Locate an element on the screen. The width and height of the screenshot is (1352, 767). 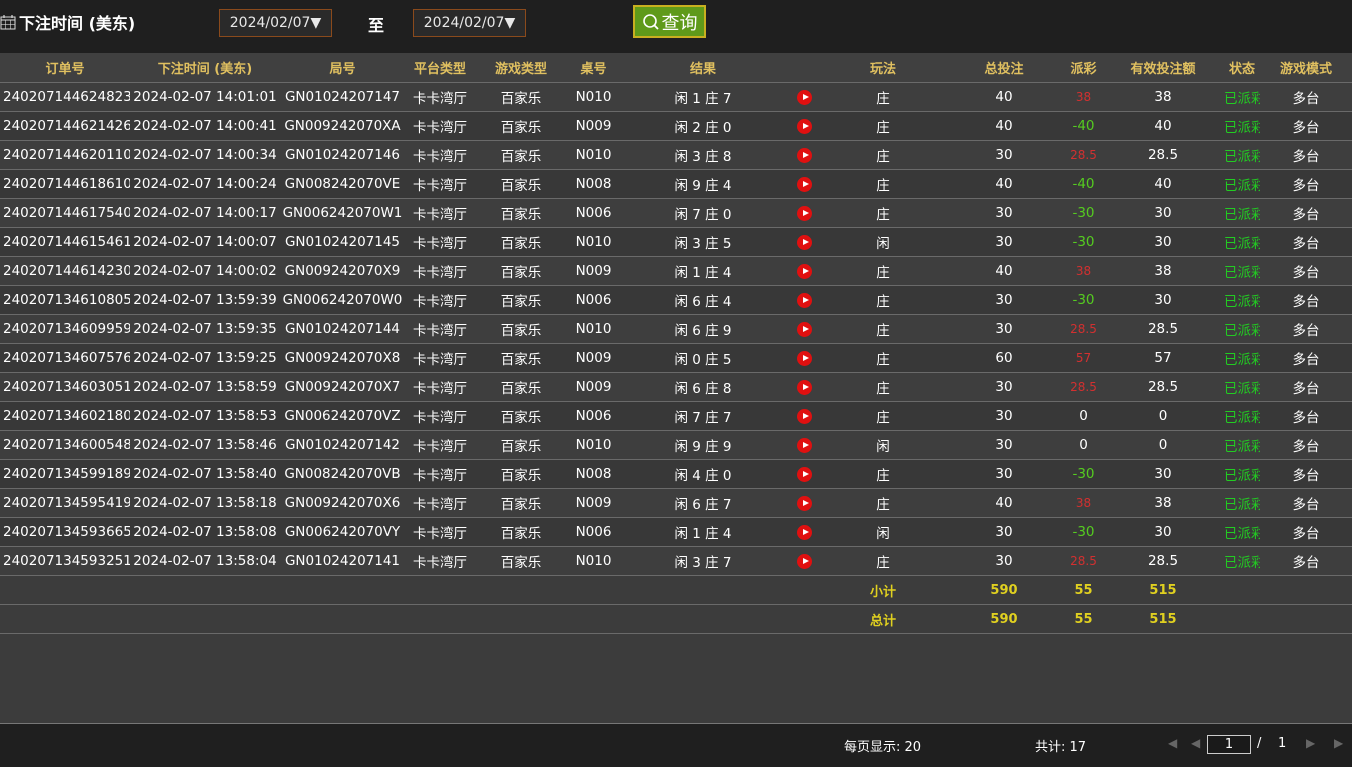
cell-order-no: 240207144624823 is located at coordinates (65, 97).